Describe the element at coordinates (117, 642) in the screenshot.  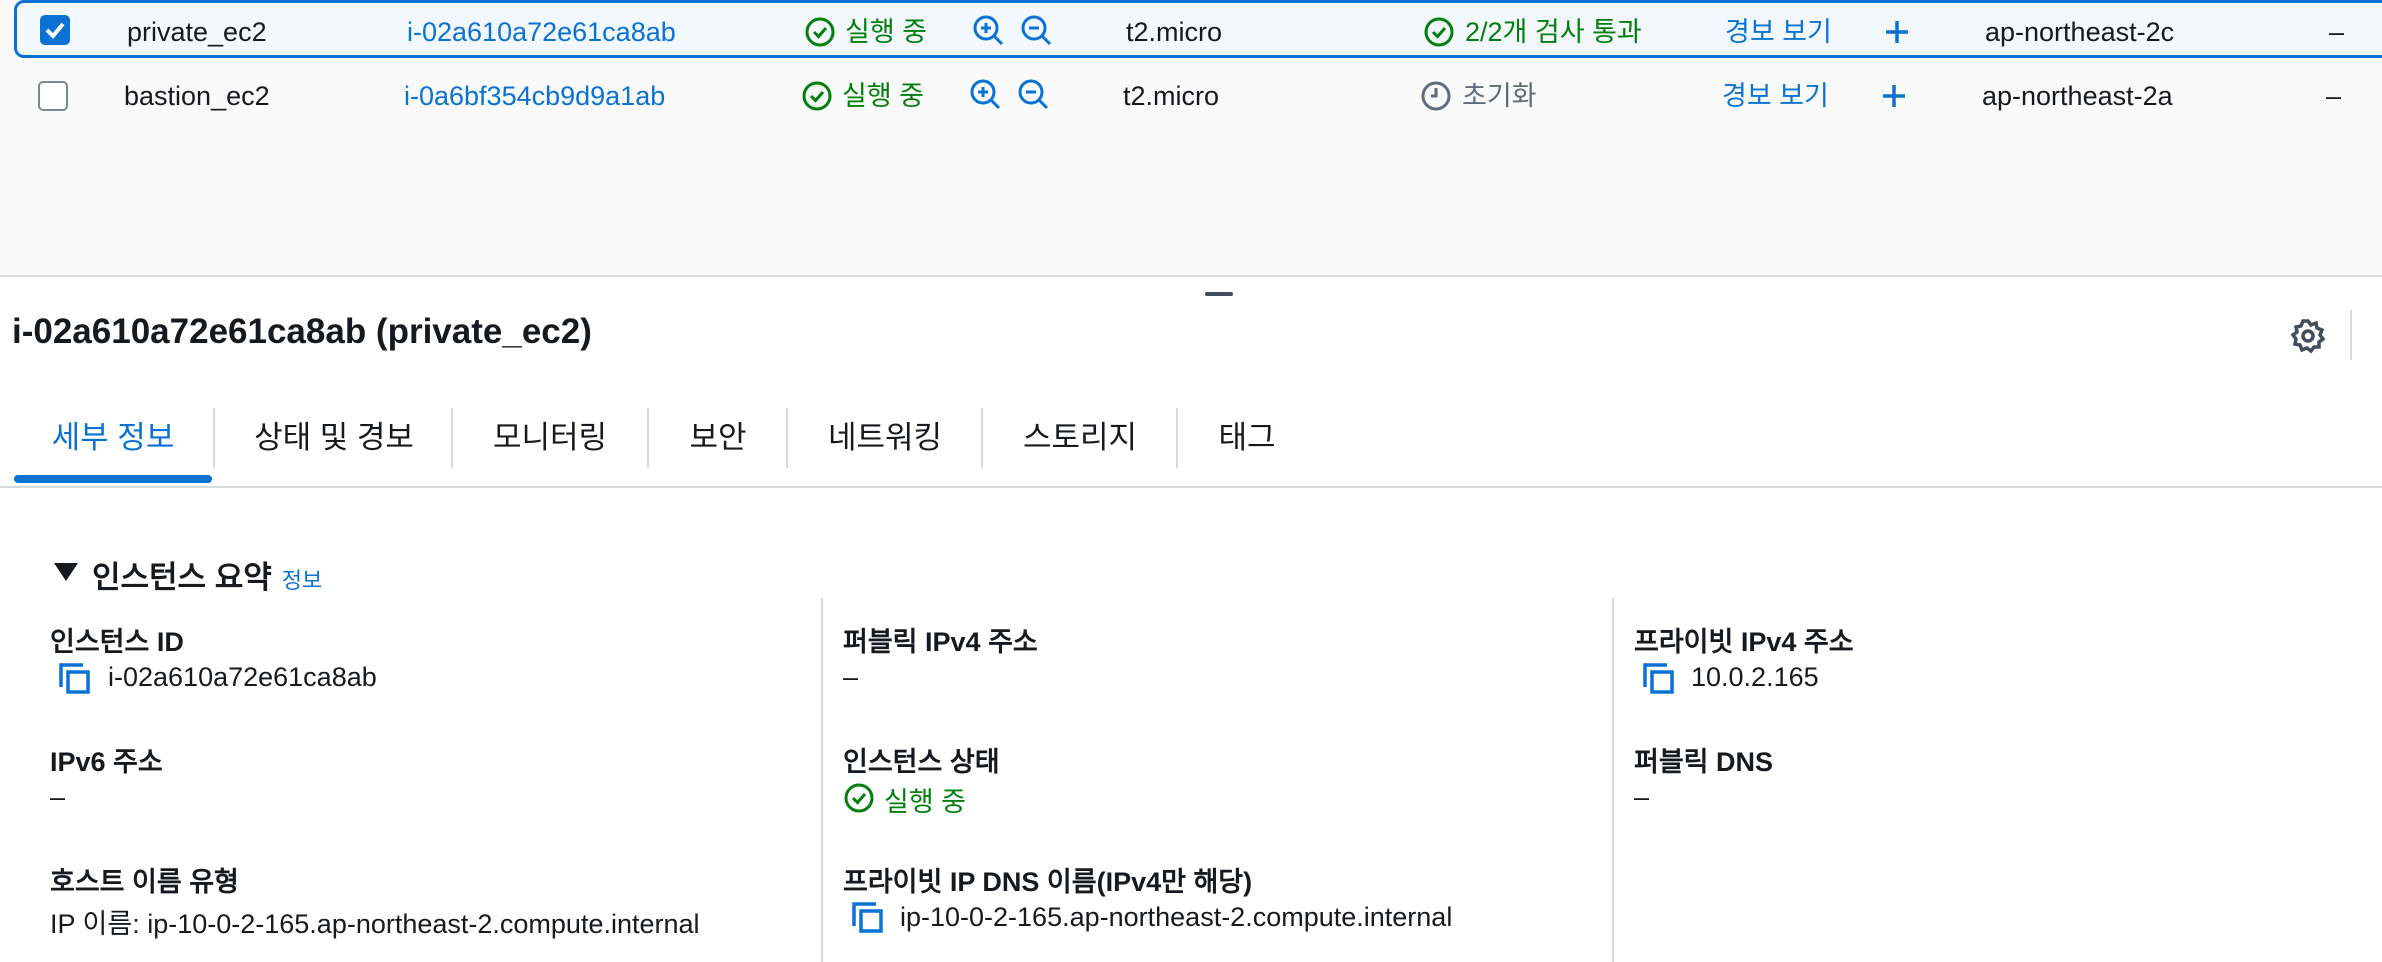
I see `instance-id-label: 인스턴스 ID` at that location.